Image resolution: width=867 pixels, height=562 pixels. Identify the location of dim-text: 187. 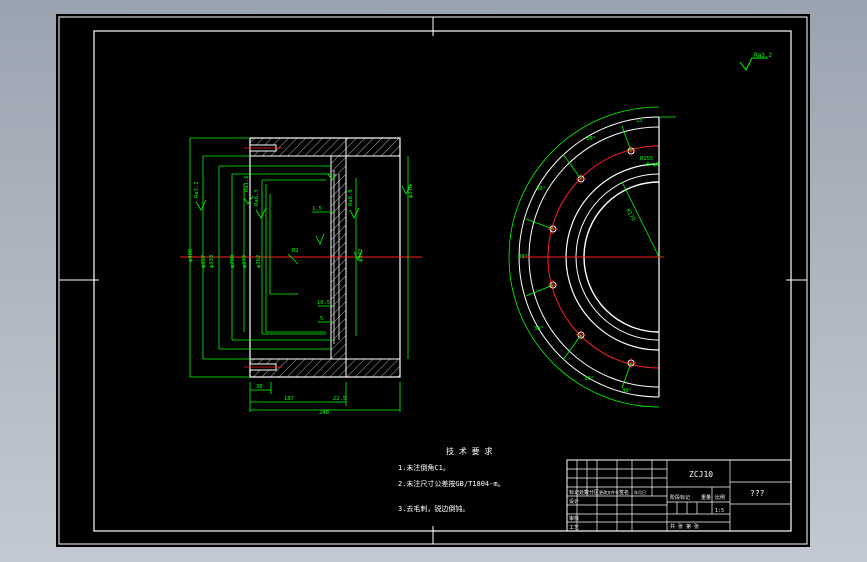
(289, 399).